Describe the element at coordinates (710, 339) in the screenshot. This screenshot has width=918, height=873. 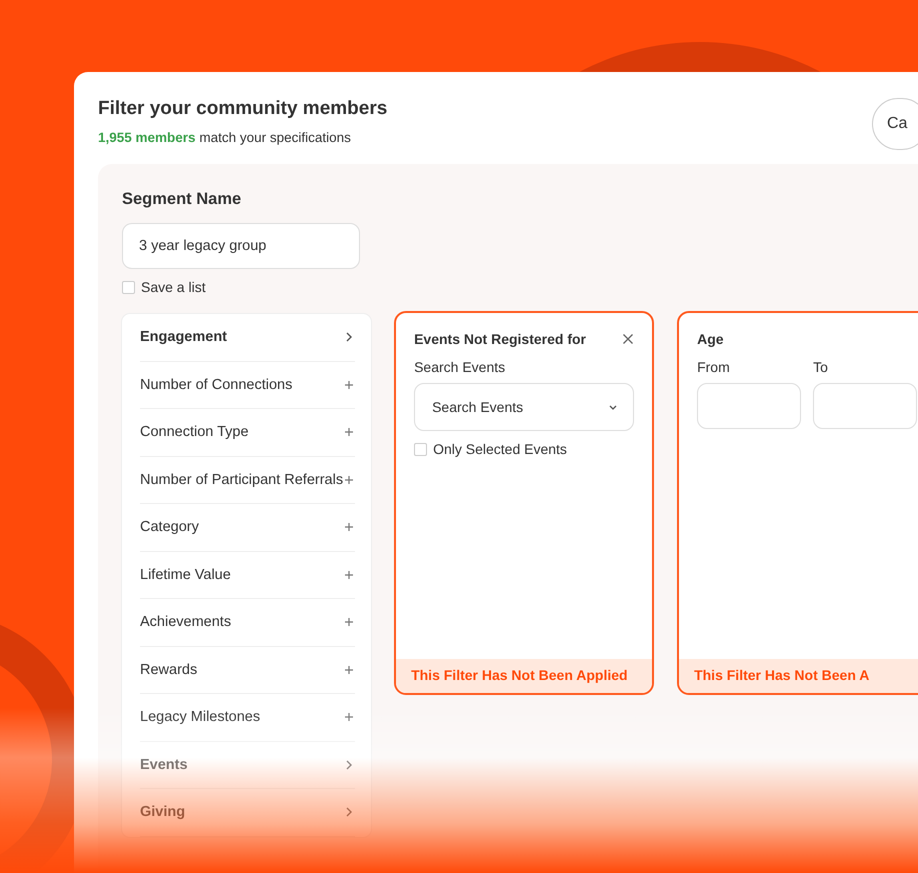
I see `filter-title: Age` at that location.